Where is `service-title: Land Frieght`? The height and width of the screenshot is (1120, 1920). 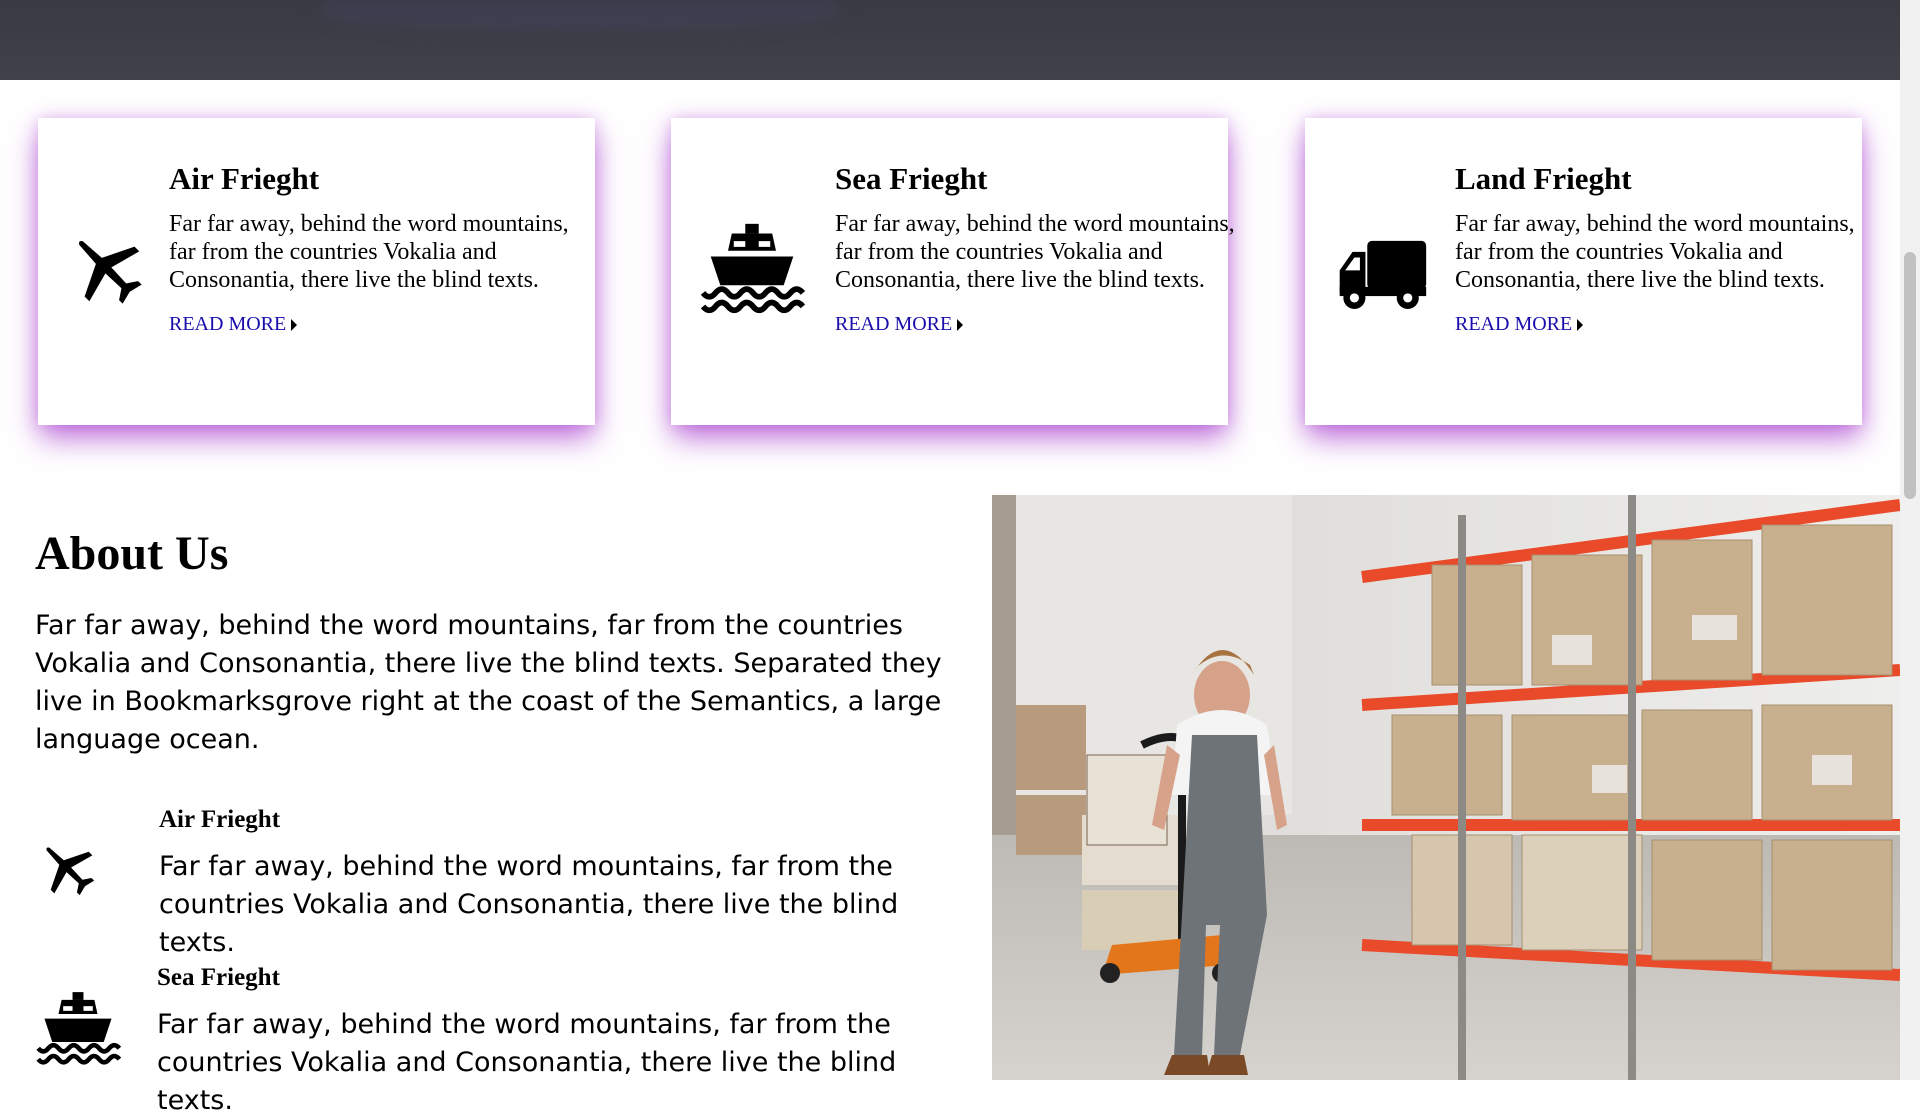 service-title: Land Frieght is located at coordinates (1543, 178).